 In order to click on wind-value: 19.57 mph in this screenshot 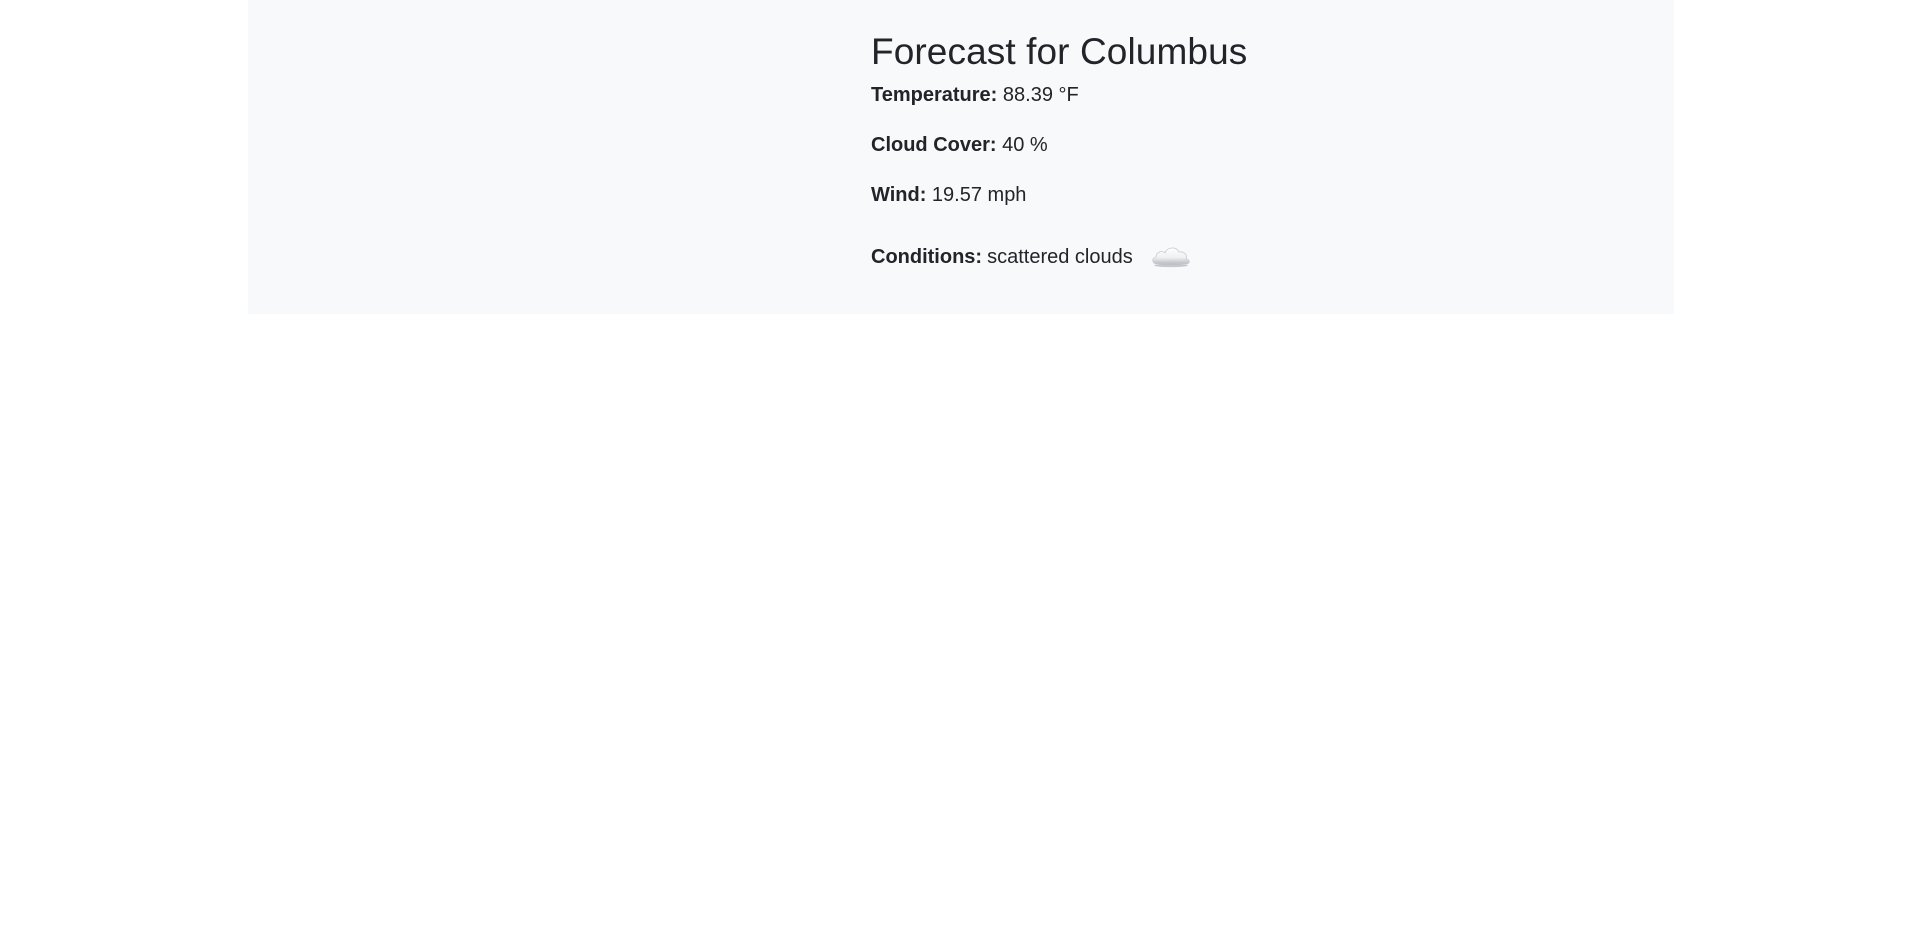, I will do `click(979, 195)`.